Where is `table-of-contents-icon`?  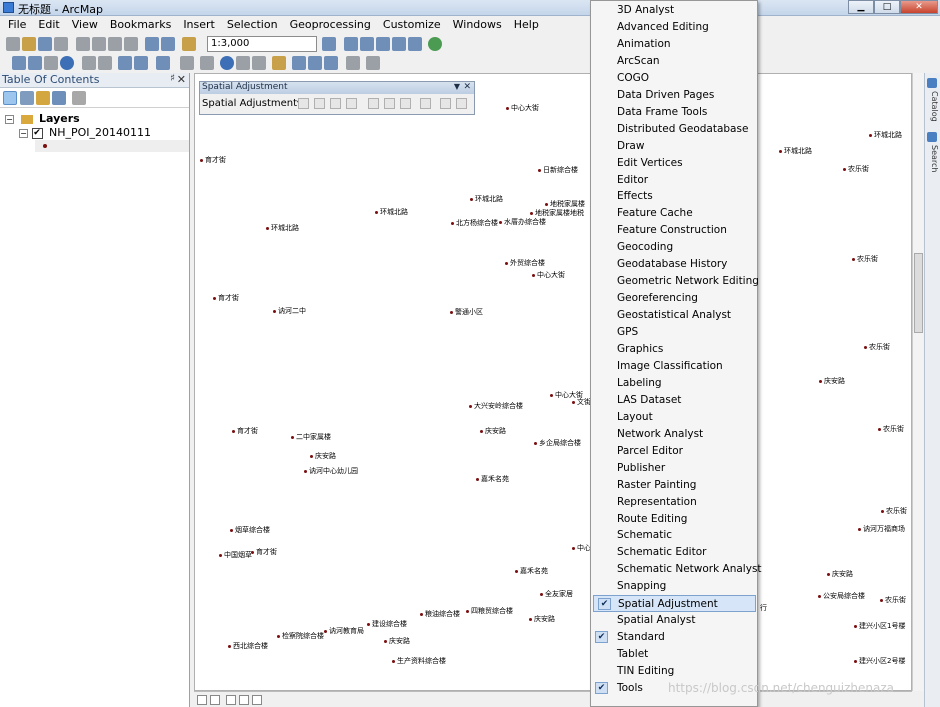 table-of-contents-icon is located at coordinates (351, 44).